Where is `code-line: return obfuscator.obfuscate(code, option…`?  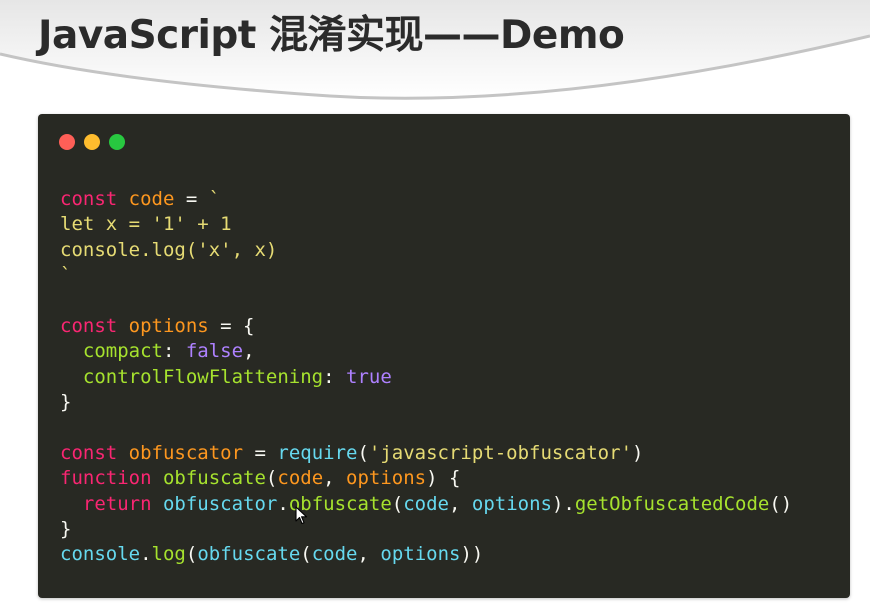 code-line: return obfuscator.obfuscate(code, option… is located at coordinates (426, 504).